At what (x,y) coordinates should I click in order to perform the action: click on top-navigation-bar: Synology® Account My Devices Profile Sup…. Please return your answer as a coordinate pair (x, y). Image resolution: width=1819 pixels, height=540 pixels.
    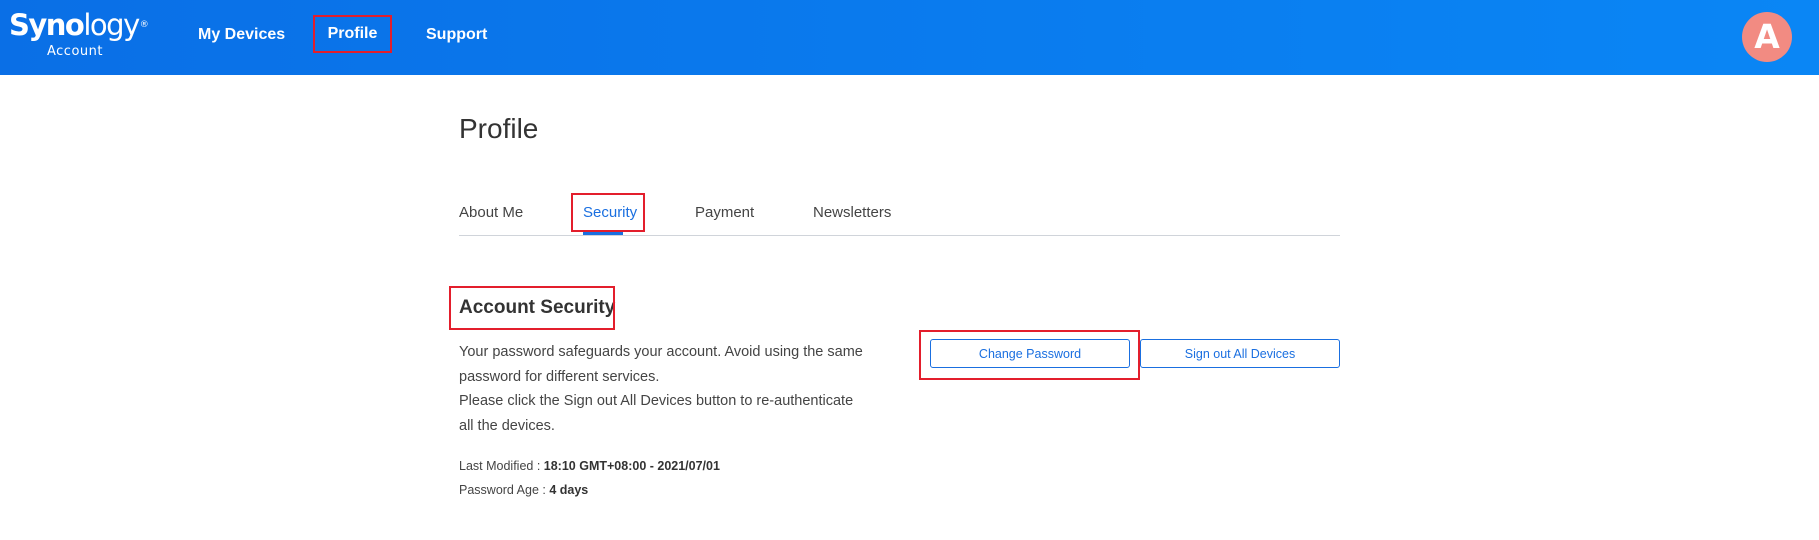
    Looking at the image, I should click on (909, 37).